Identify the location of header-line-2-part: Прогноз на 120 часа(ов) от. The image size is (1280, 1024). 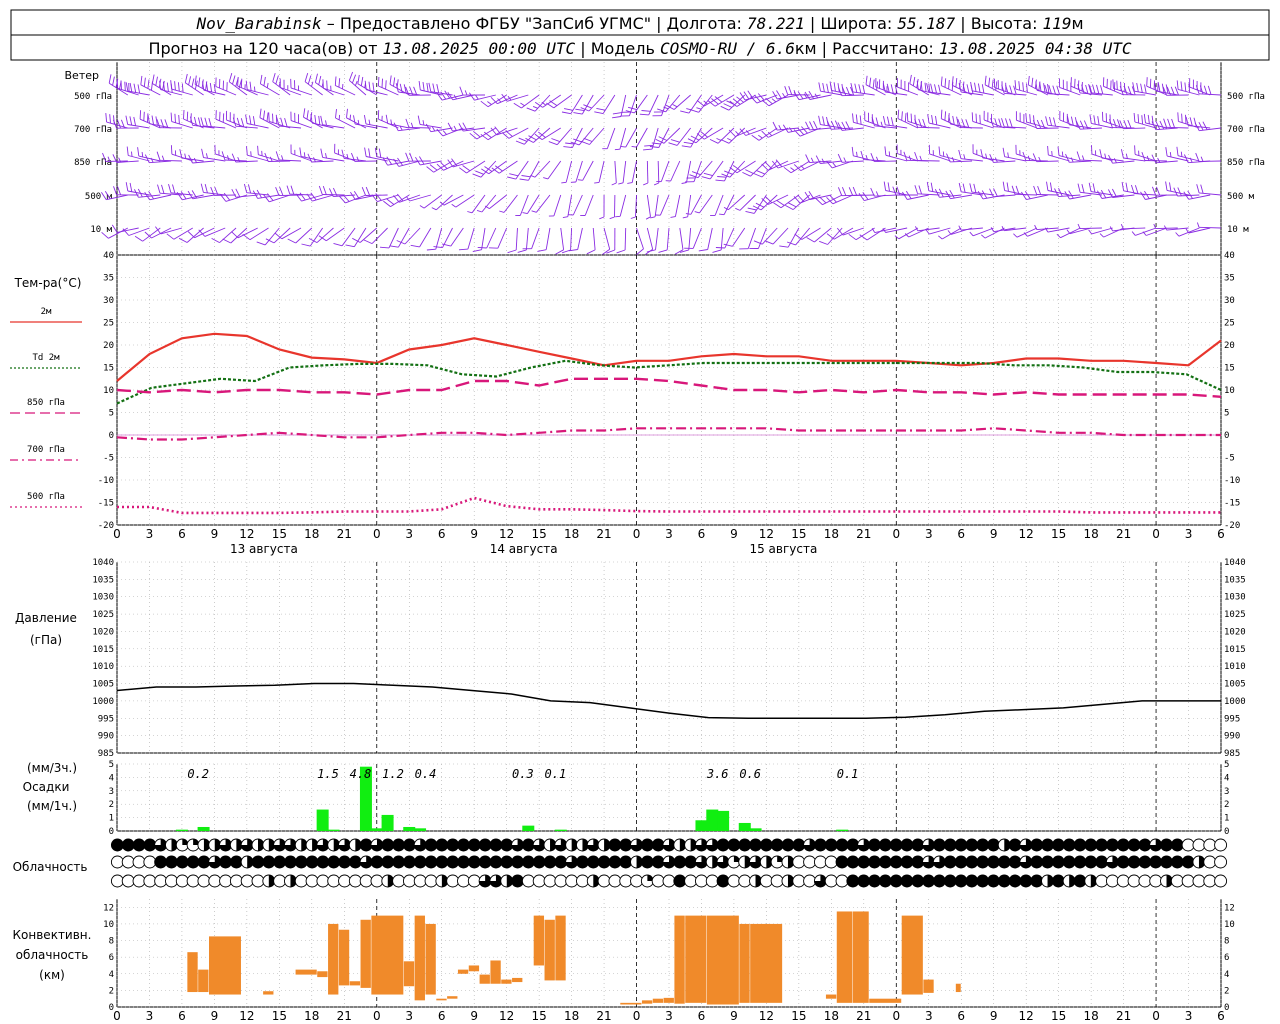
(265, 48).